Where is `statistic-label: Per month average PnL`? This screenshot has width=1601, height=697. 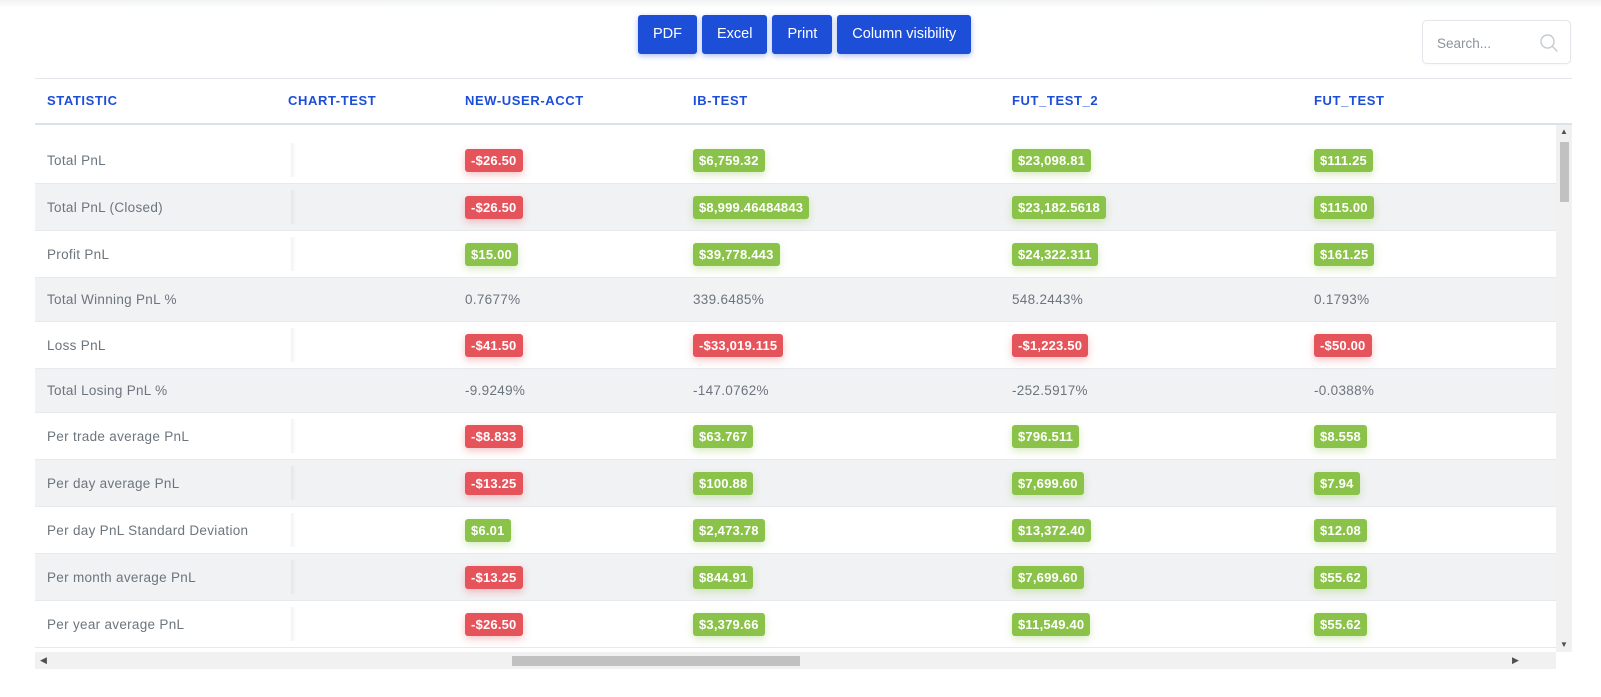
statistic-label: Per month average PnL is located at coordinates (121, 577).